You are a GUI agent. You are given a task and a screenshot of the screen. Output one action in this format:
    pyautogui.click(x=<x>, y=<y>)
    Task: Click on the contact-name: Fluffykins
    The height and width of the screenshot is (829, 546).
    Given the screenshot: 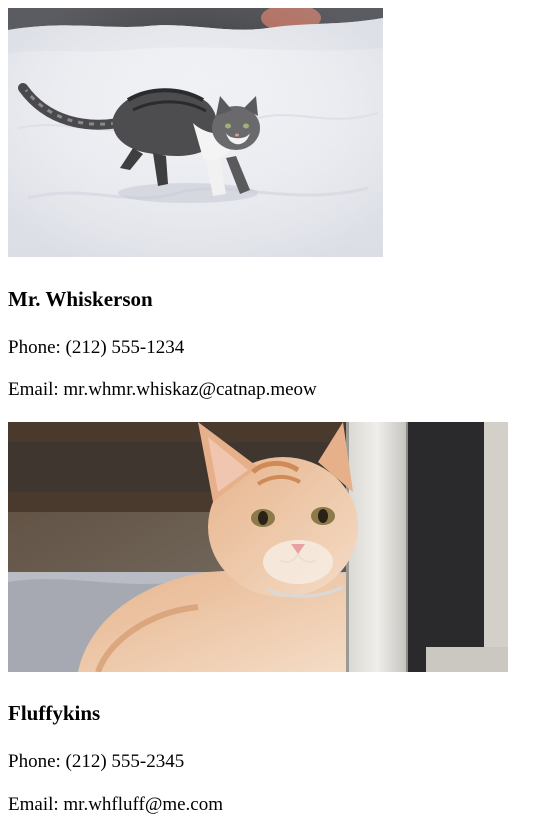 What is the action you would take?
    pyautogui.click(x=54, y=713)
    